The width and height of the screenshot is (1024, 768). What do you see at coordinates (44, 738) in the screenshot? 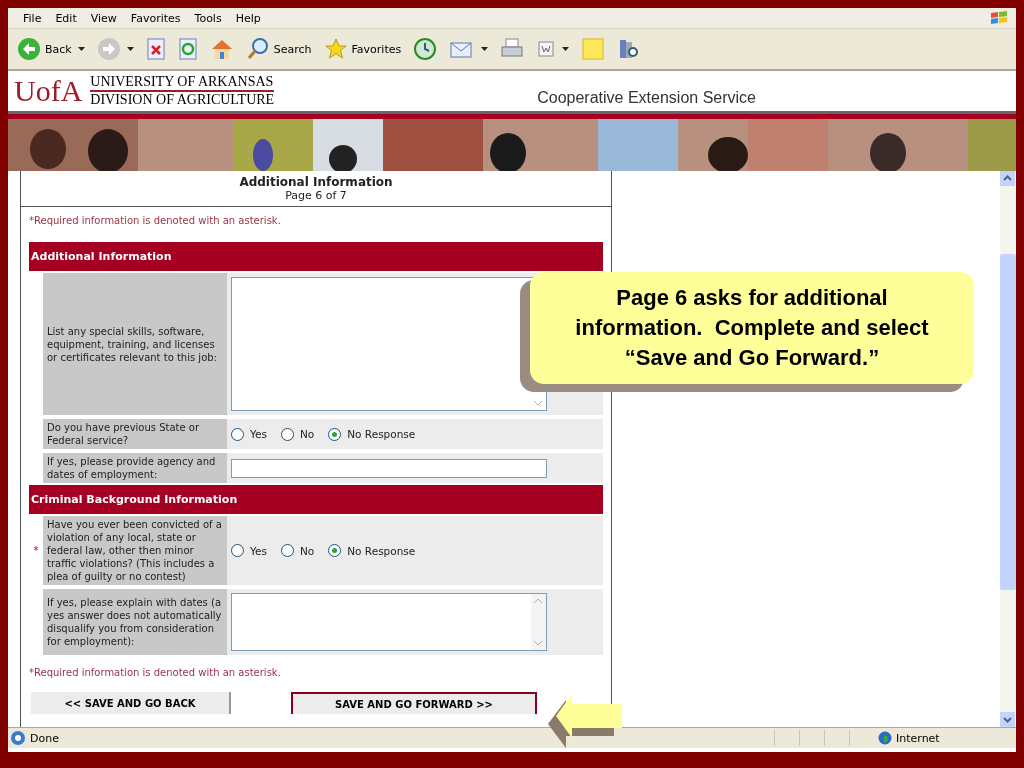
I see `status-text: Done` at bounding box center [44, 738].